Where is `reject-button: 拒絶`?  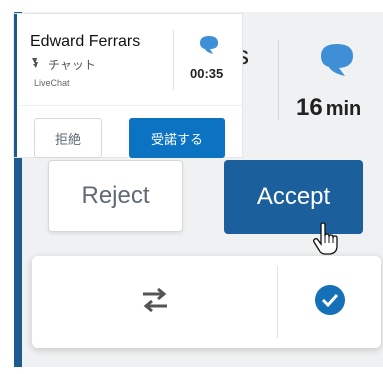 reject-button: 拒絶 is located at coordinates (68, 138).